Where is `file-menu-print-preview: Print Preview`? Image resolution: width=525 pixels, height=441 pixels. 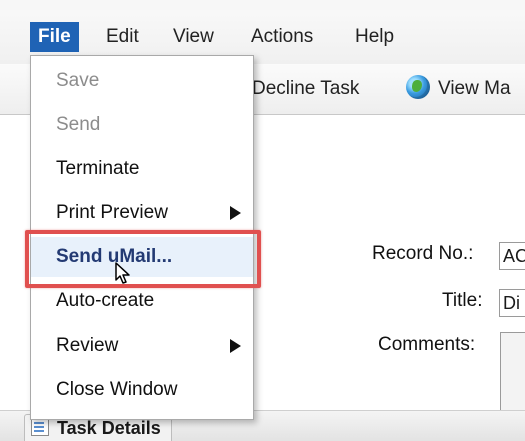
file-menu-print-preview: Print Preview is located at coordinates (142, 213).